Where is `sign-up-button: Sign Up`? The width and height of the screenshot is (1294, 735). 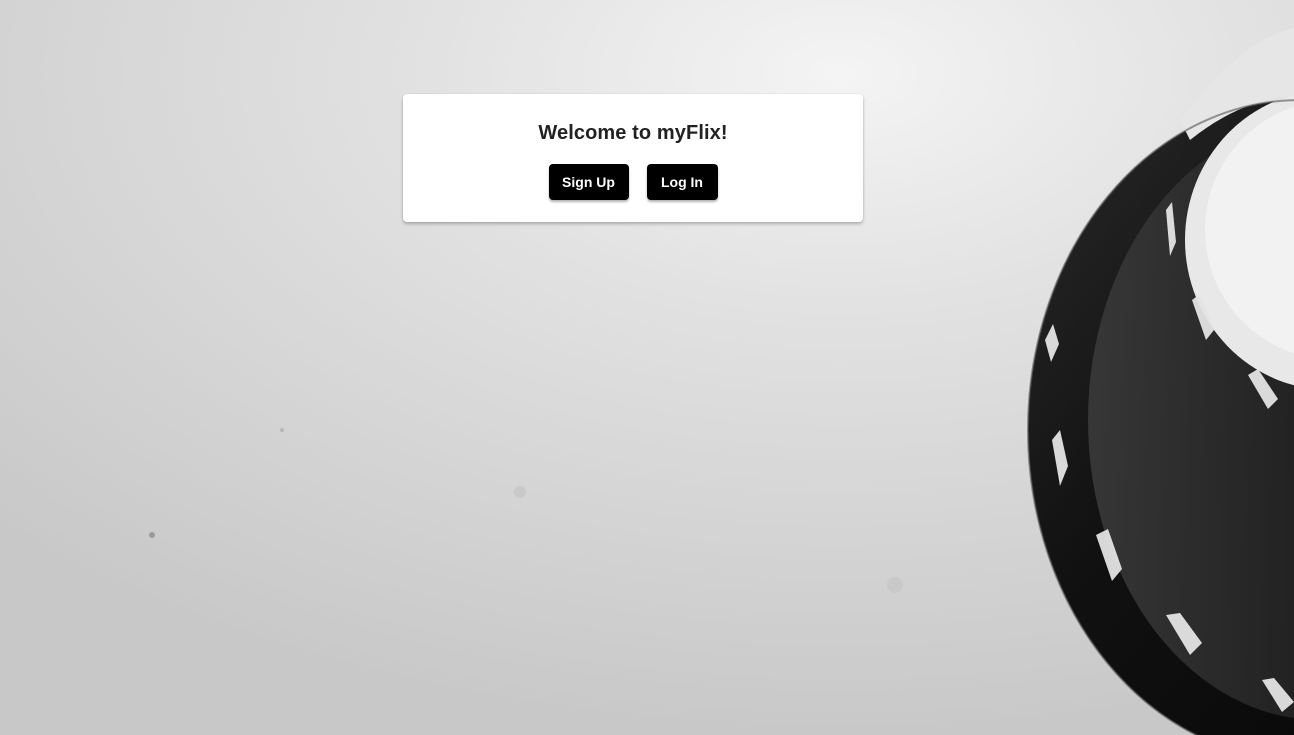
sign-up-button: Sign Up is located at coordinates (588, 182).